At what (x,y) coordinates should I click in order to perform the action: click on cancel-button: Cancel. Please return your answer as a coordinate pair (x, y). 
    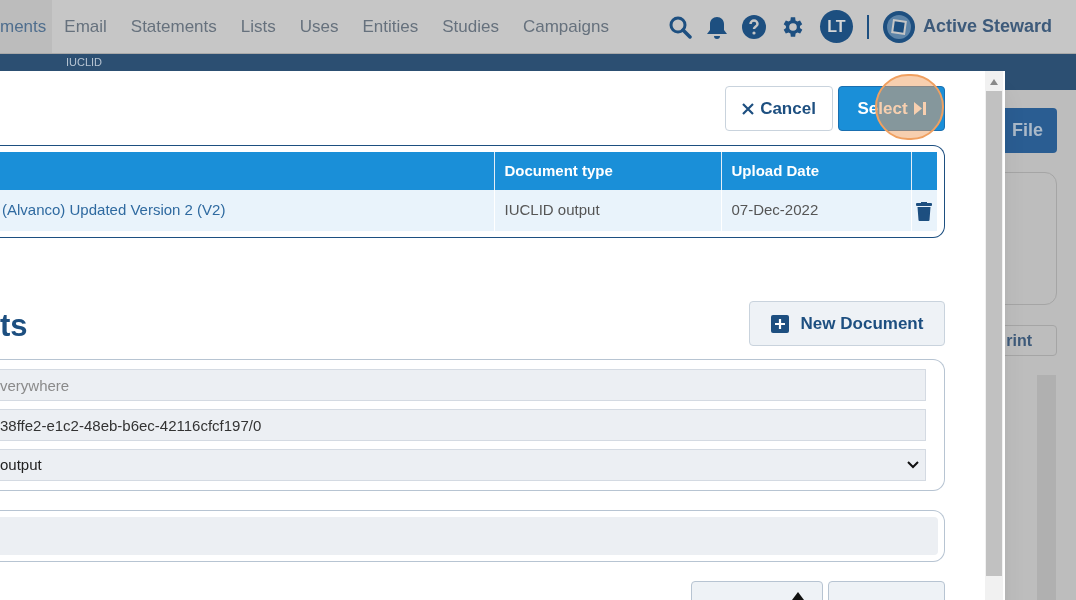
    Looking at the image, I should click on (779, 108).